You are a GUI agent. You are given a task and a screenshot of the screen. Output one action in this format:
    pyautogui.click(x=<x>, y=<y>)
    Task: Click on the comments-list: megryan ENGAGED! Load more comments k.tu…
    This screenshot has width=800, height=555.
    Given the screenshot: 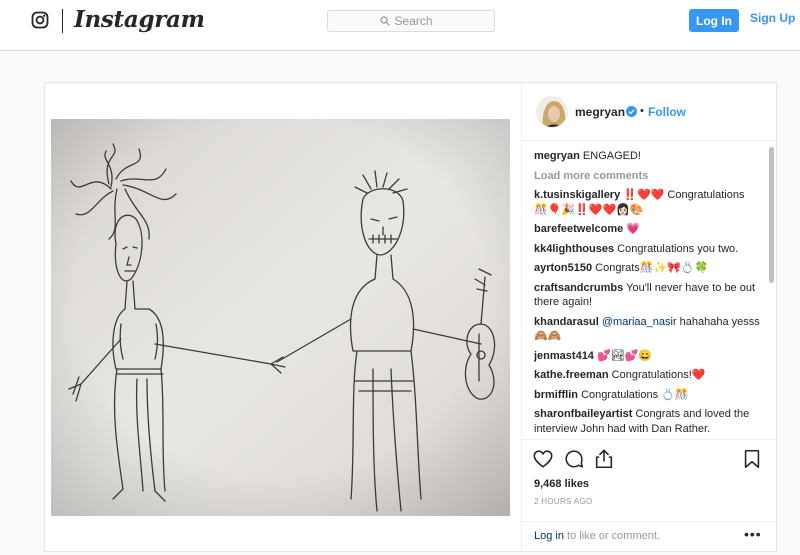 What is the action you would take?
    pyautogui.click(x=647, y=293)
    